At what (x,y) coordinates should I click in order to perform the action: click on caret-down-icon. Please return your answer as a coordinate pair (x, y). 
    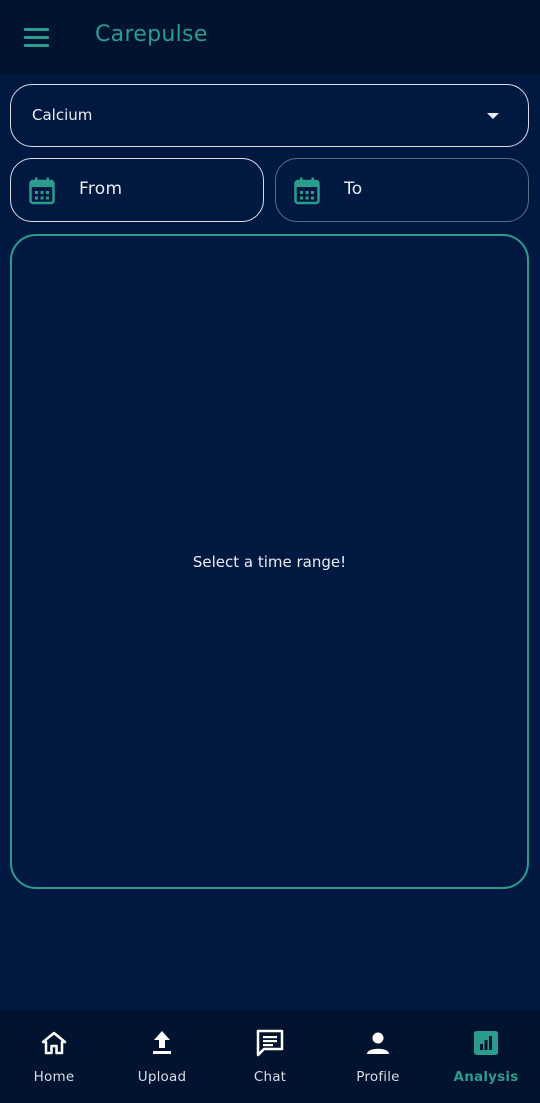
    Looking at the image, I should click on (493, 116).